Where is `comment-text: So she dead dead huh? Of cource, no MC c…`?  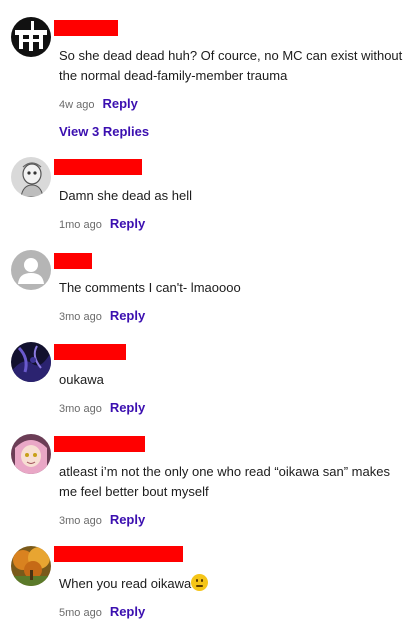
comment-text: So she dead dead huh? Of cource, no MC c… is located at coordinates (231, 65).